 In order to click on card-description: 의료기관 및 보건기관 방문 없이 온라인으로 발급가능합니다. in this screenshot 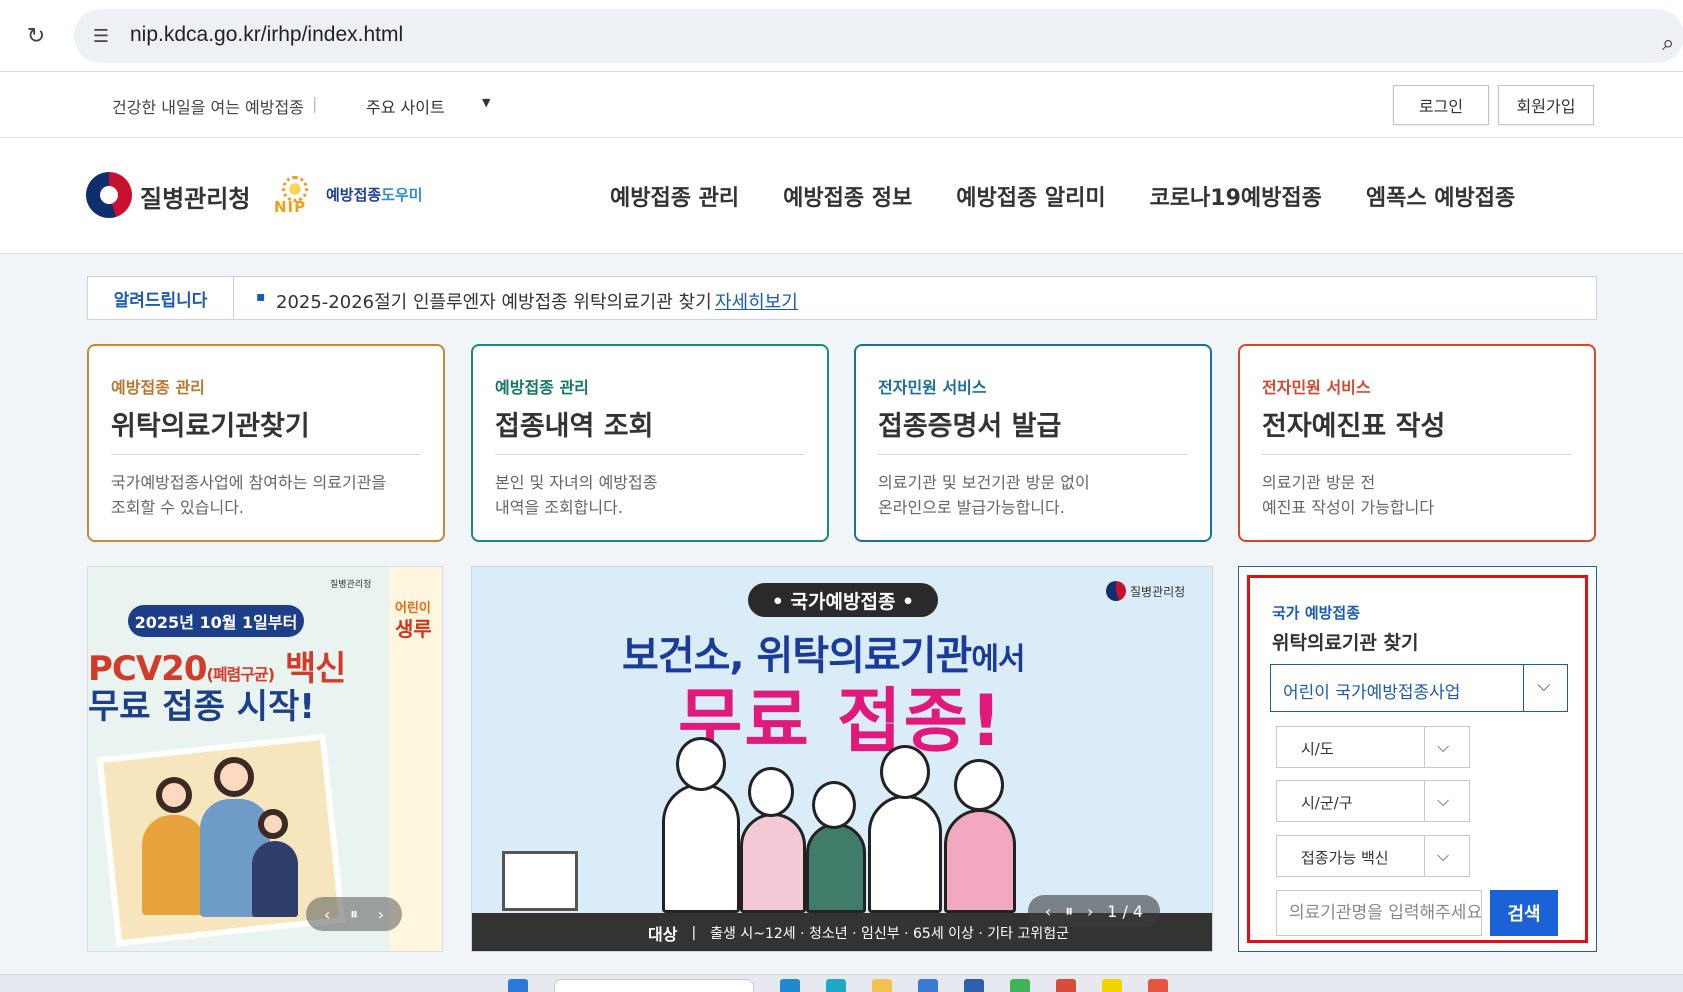, I will do `click(1028, 495)`.